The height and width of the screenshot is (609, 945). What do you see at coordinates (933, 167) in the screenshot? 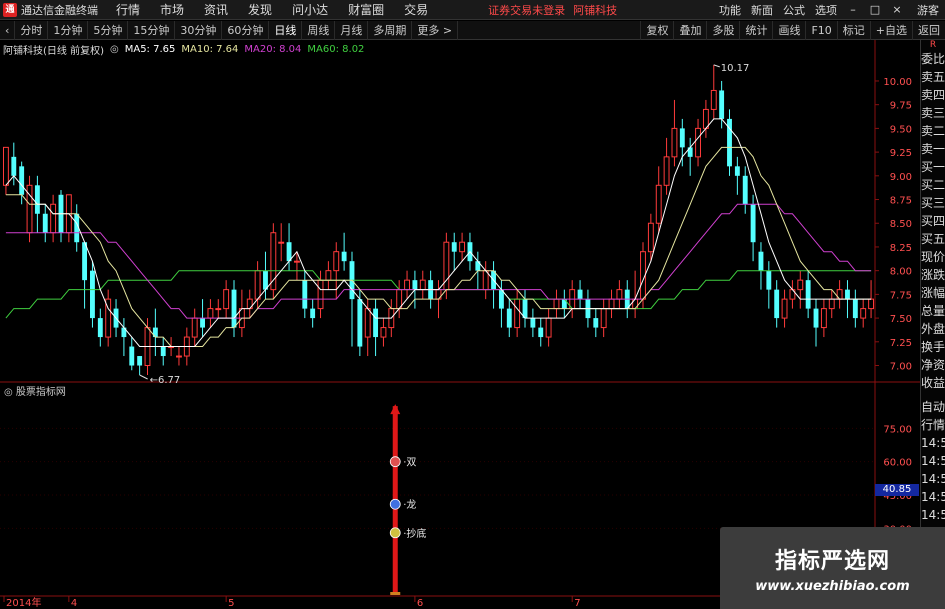
I see `side-item: 买一` at bounding box center [933, 167].